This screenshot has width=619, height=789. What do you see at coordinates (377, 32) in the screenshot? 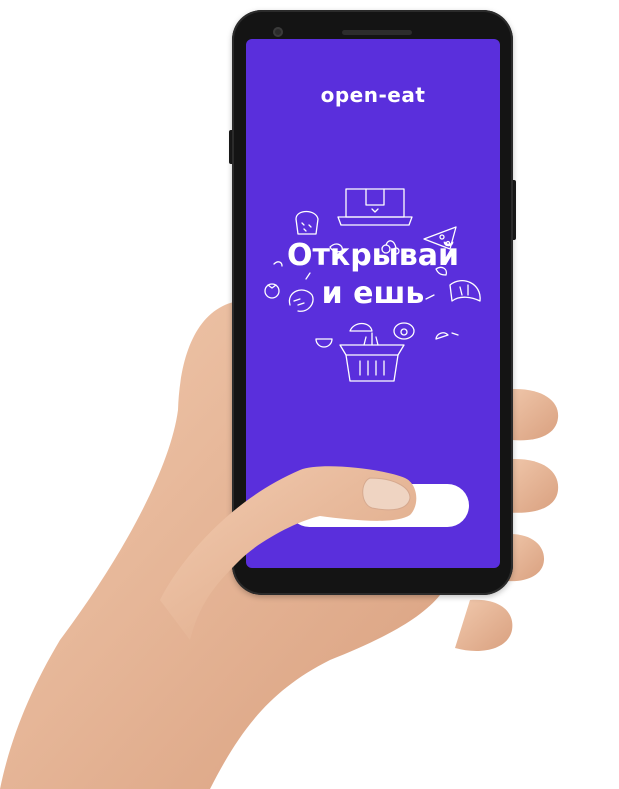
I see `speaker-grille` at bounding box center [377, 32].